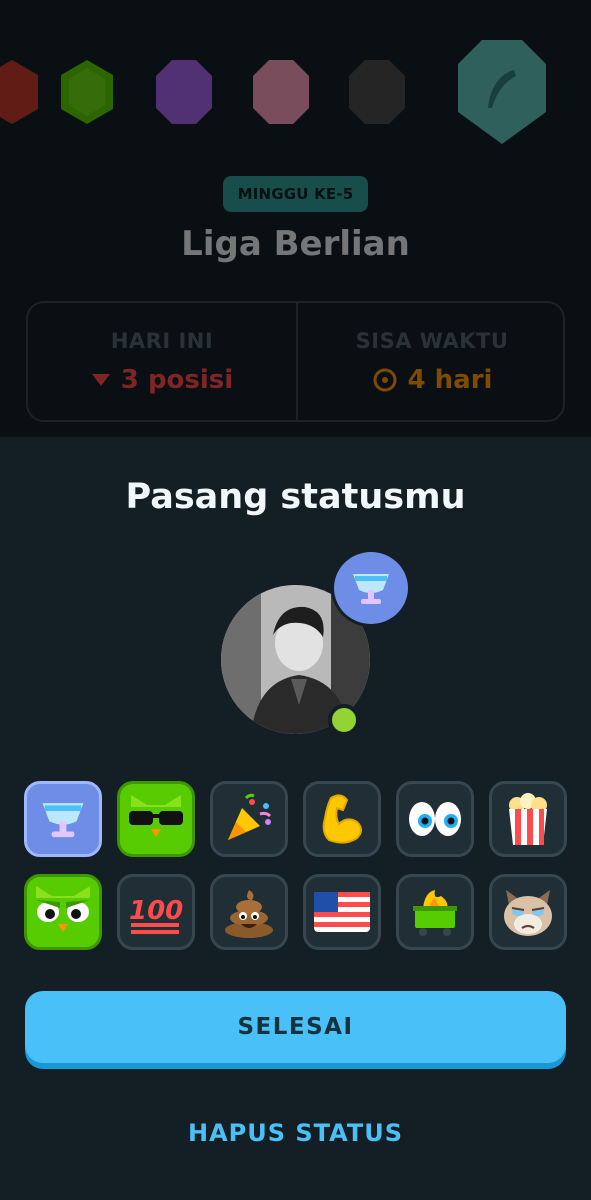 This screenshot has height=1200, width=591. I want to click on status-option-flexed-bicep, so click(342, 819).